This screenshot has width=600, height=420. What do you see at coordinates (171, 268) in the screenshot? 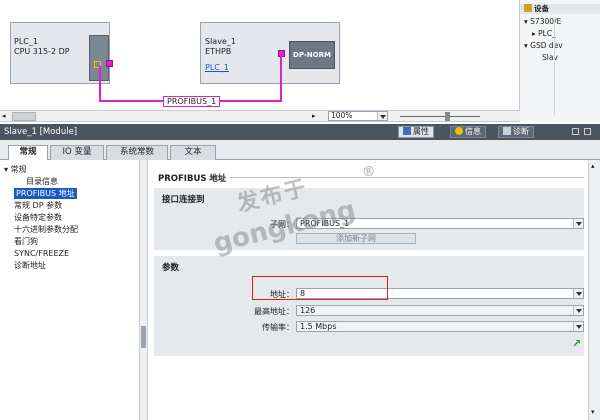
I see `params-heading: 参数` at bounding box center [171, 268].